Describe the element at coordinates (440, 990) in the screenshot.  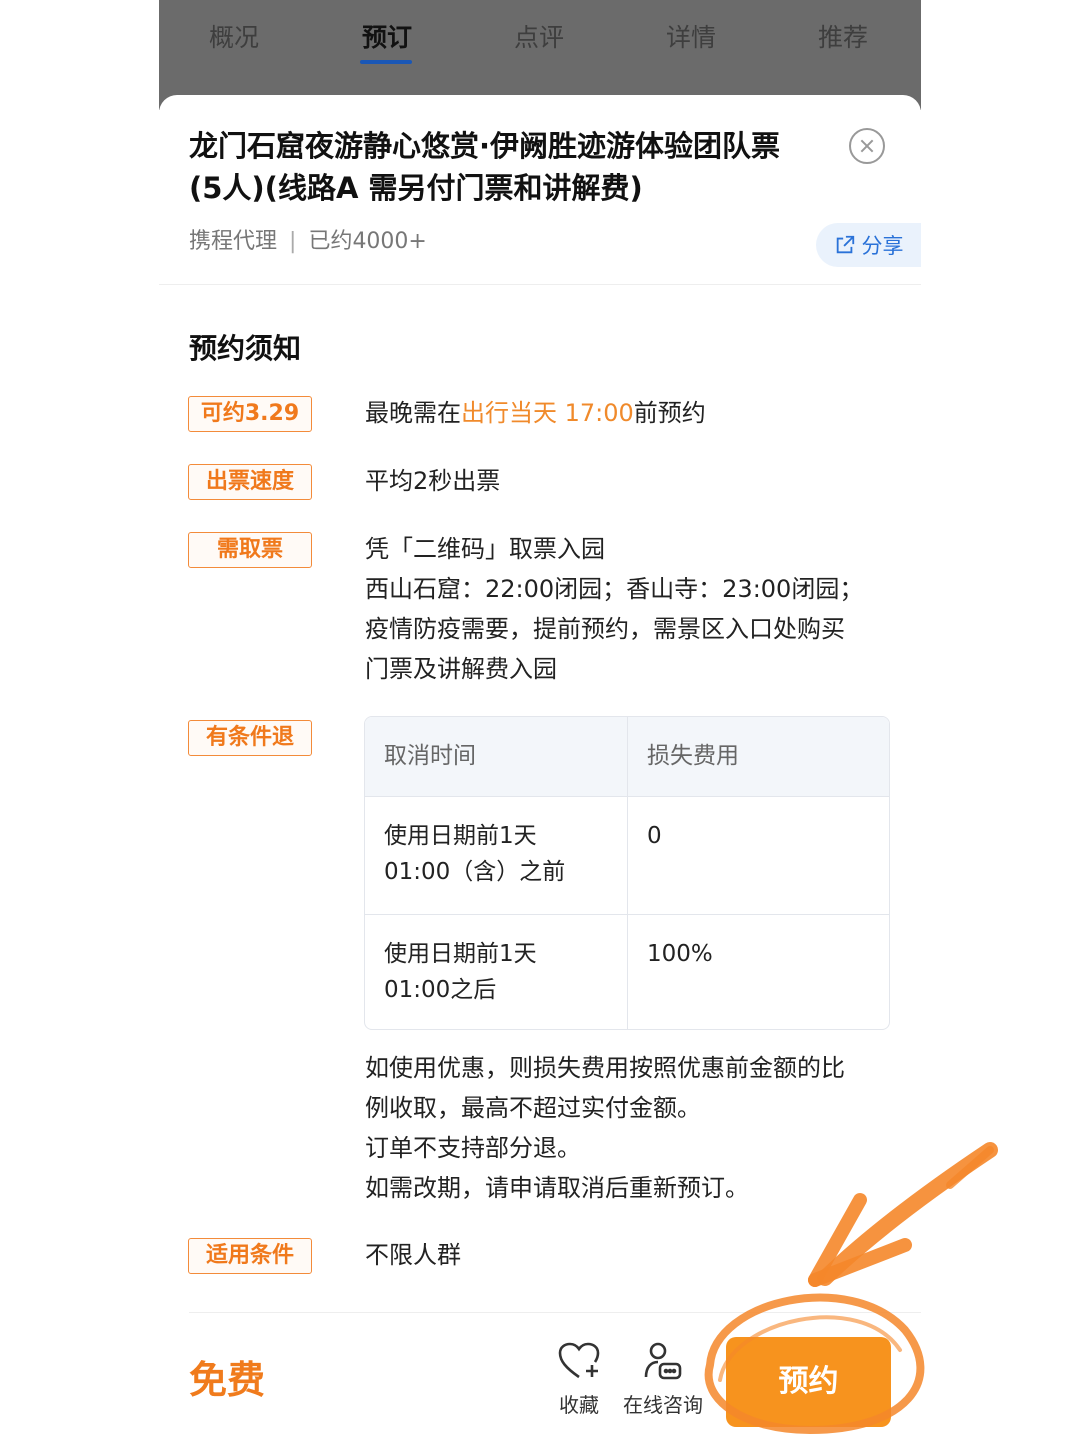
I see `cancel-time-line: 01:00之后` at that location.